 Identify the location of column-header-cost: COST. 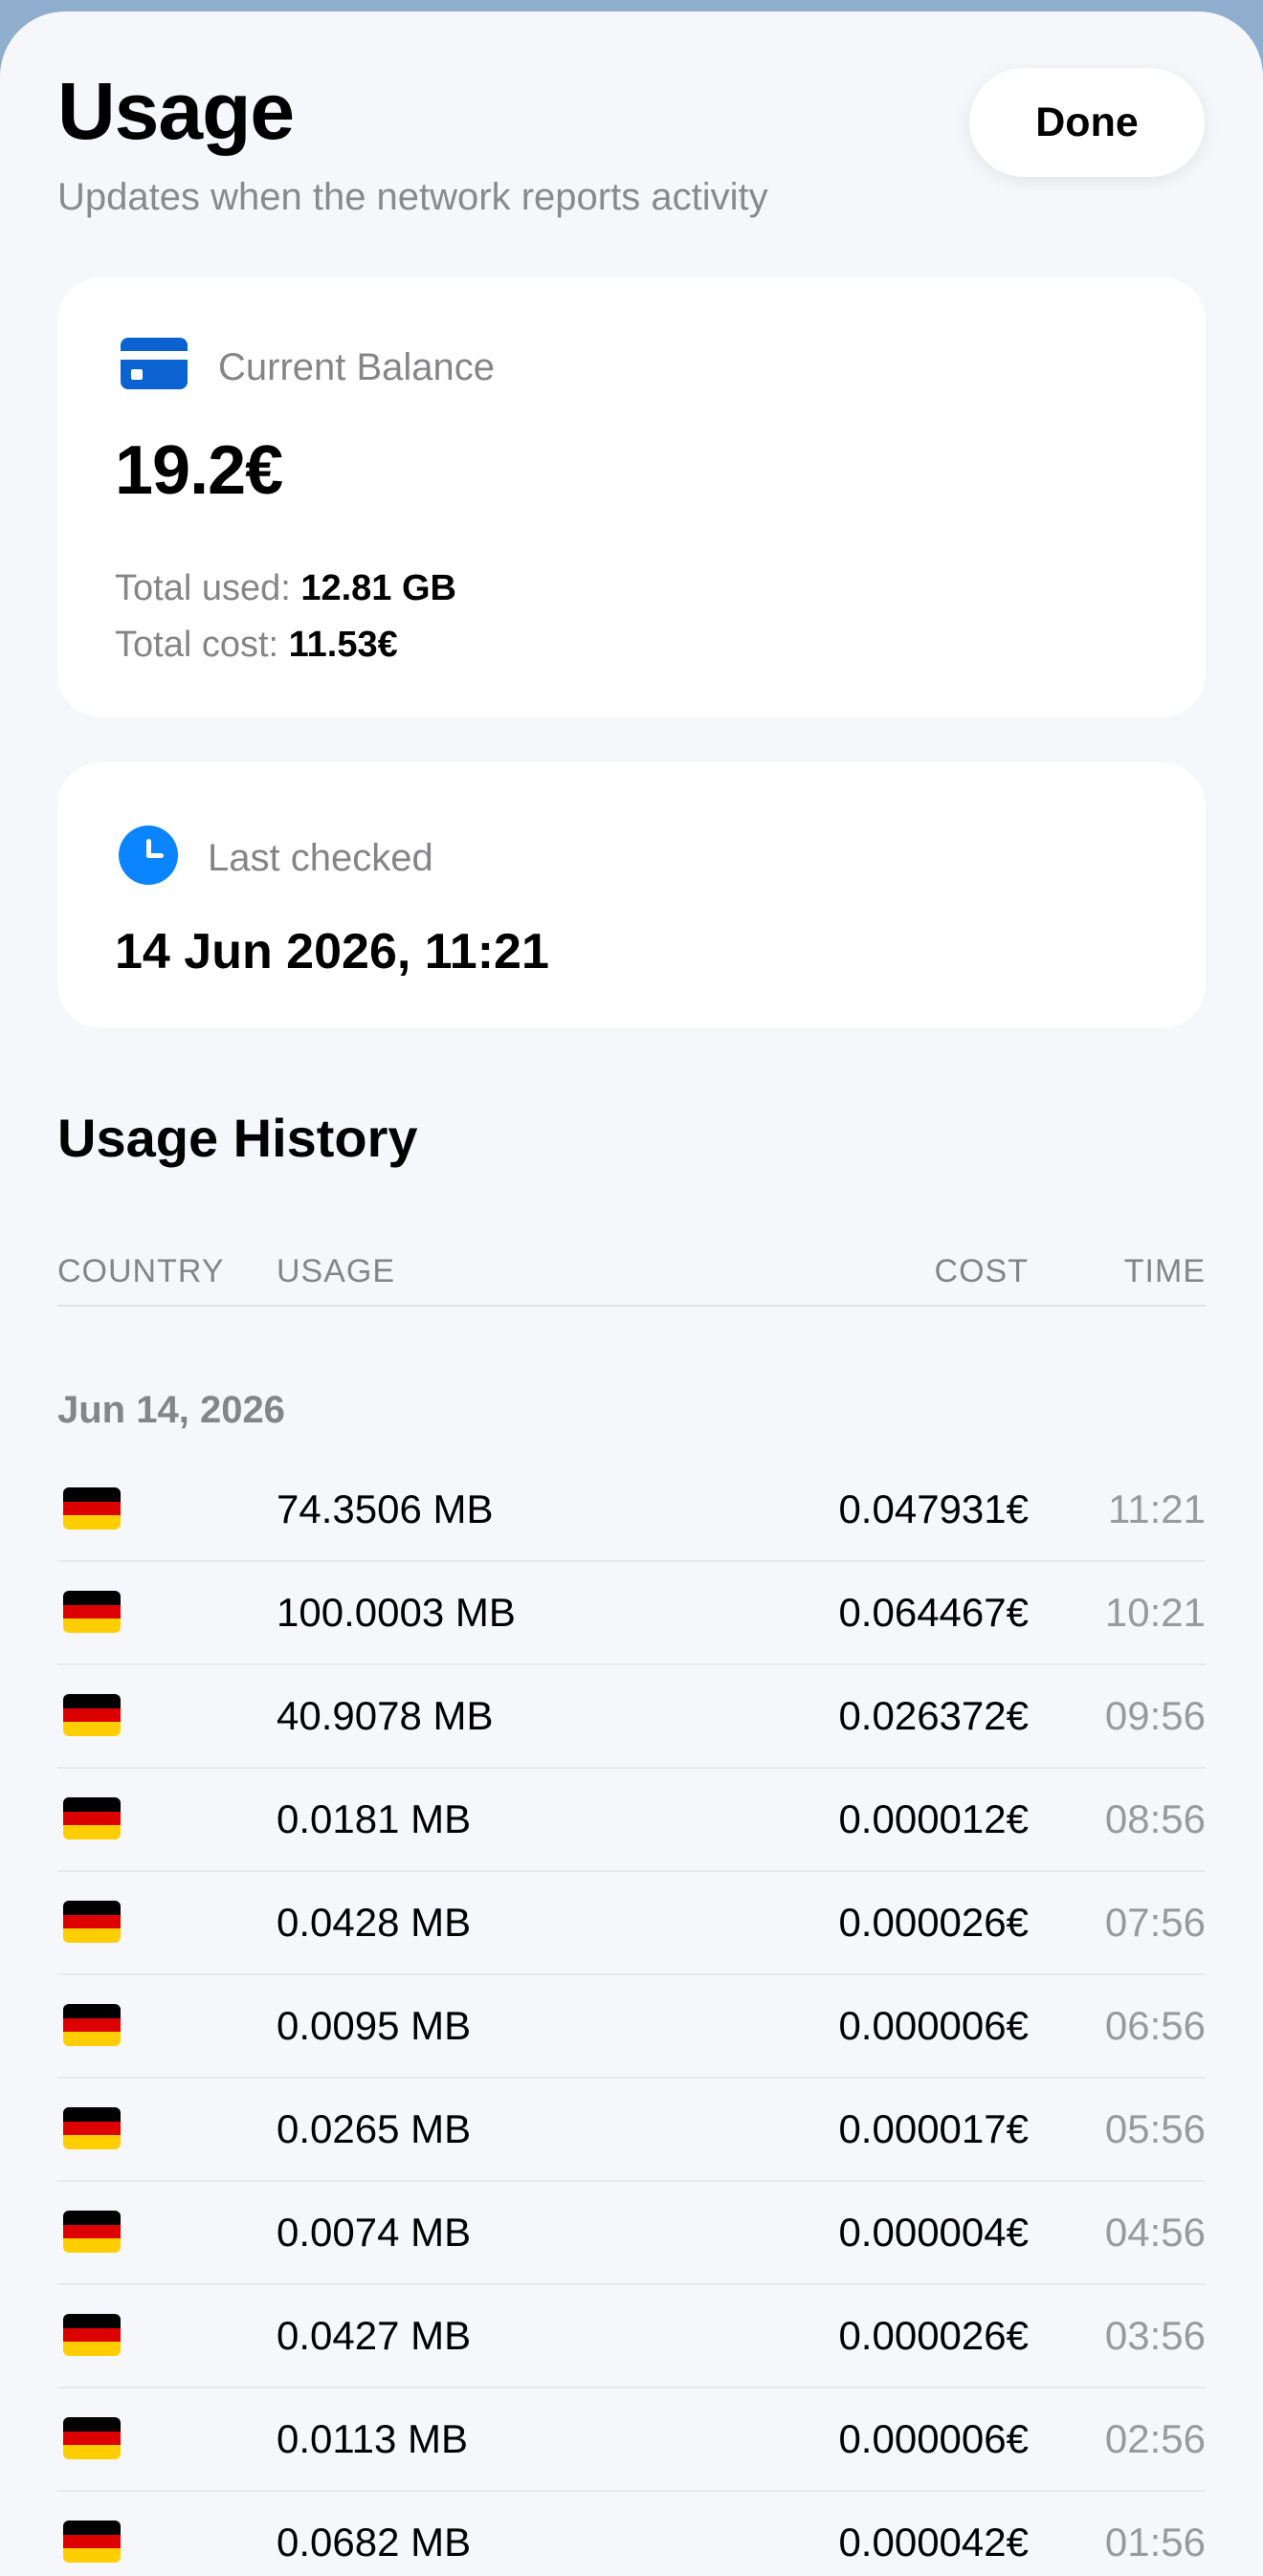
(981, 1271).